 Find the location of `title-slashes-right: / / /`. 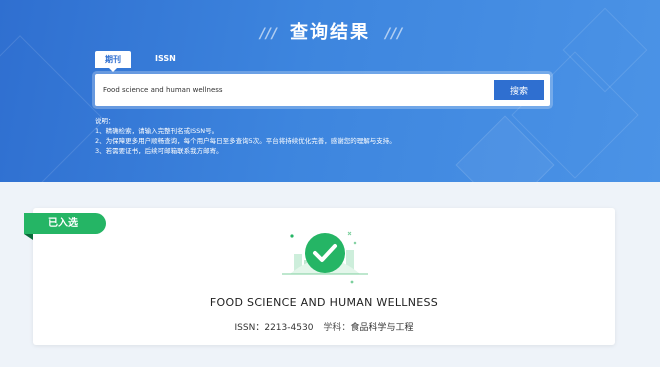

title-slashes-right: / / / is located at coordinates (393, 34).